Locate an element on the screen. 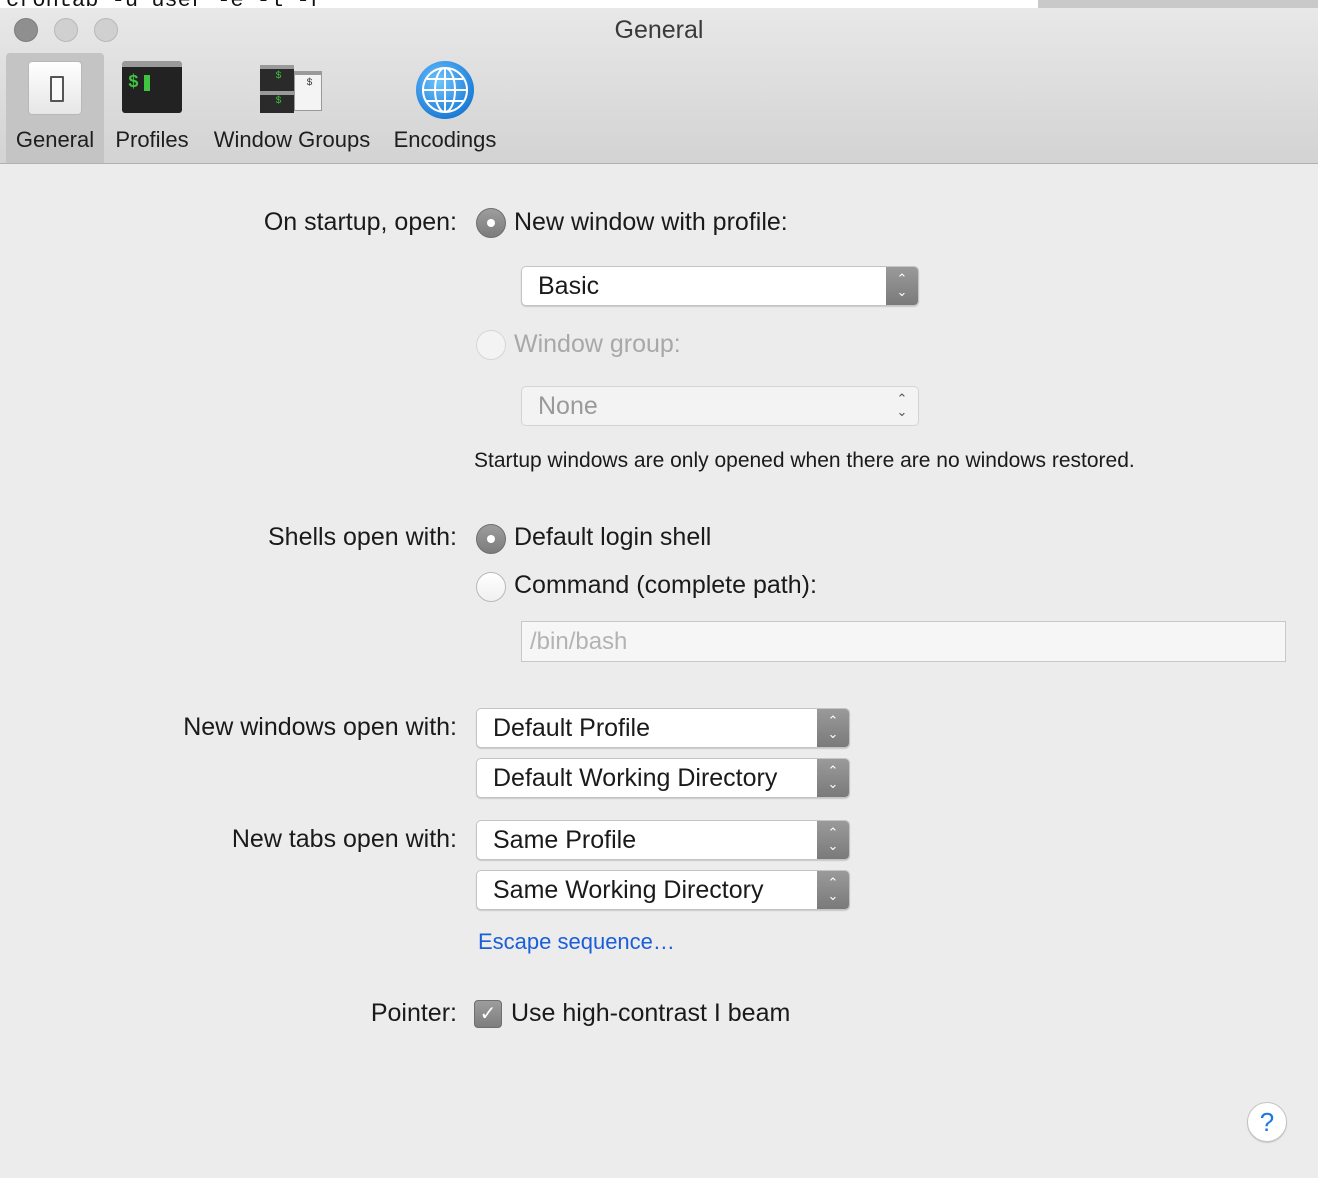 The height and width of the screenshot is (1178, 1318). window-groups-icon: $ $ $ is located at coordinates (292, 89).